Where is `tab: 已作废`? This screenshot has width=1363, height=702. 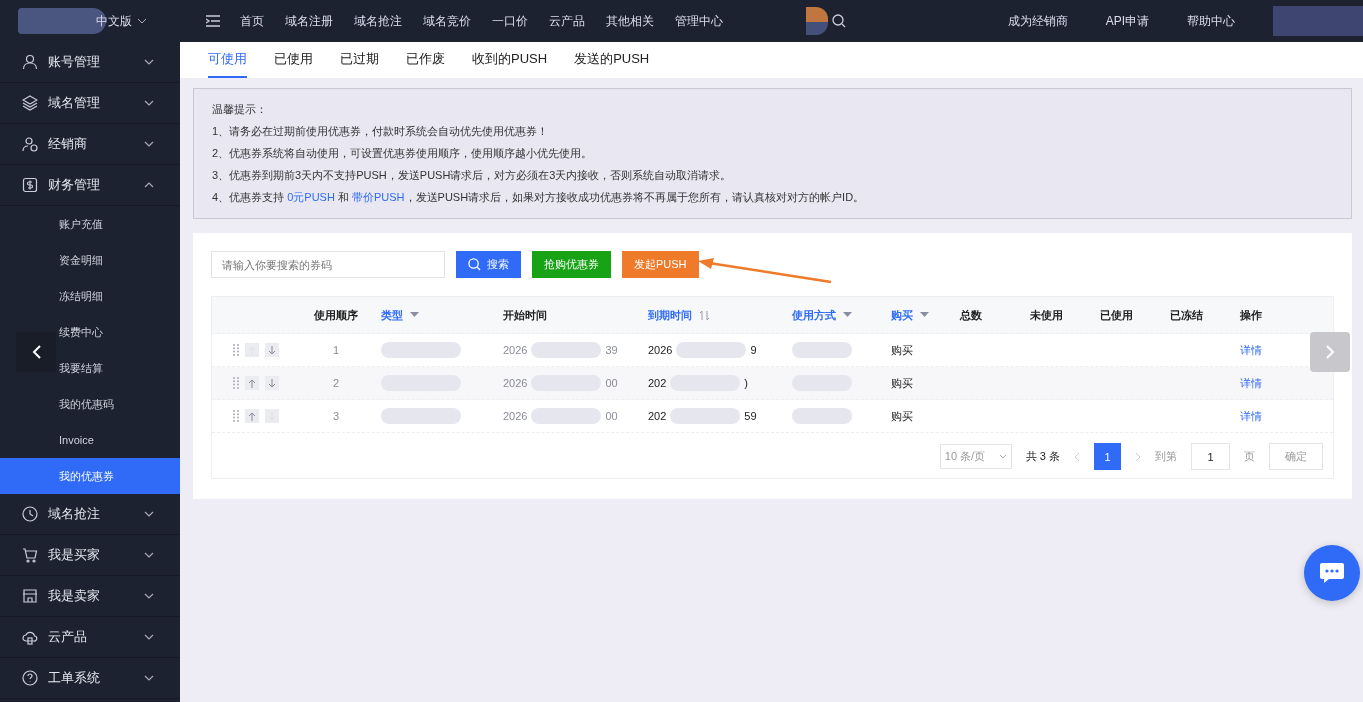
tab: 已作废 is located at coordinates (425, 60).